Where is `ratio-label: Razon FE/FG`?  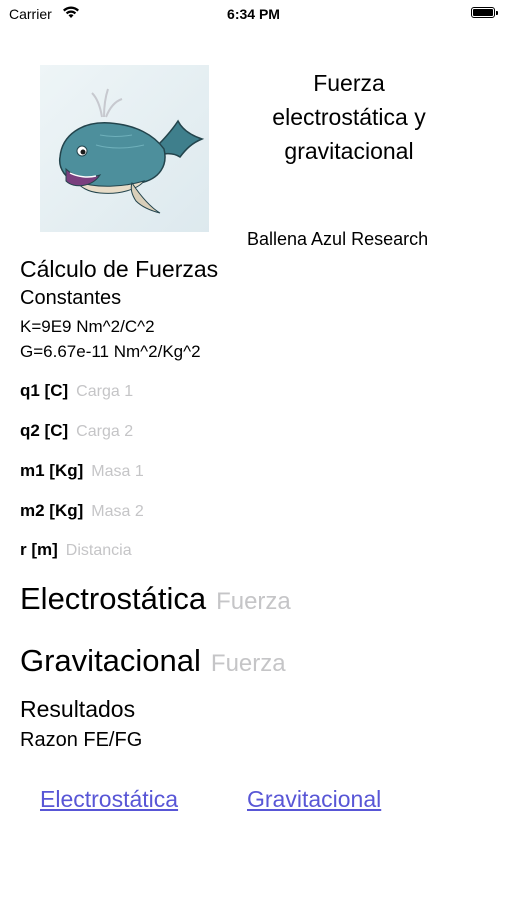 ratio-label: Razon FE/FG is located at coordinates (81, 740).